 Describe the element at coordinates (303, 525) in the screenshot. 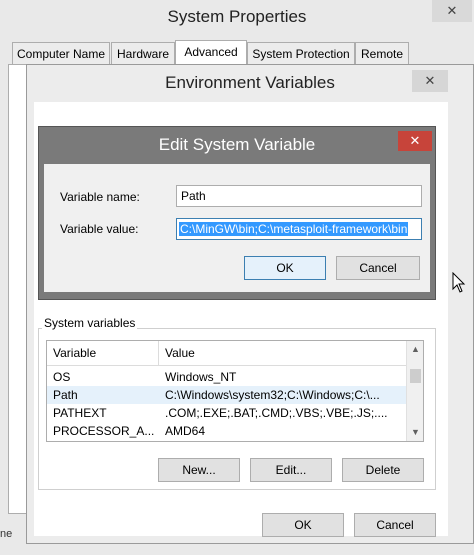

I see `environment-ok-button: OK` at that location.